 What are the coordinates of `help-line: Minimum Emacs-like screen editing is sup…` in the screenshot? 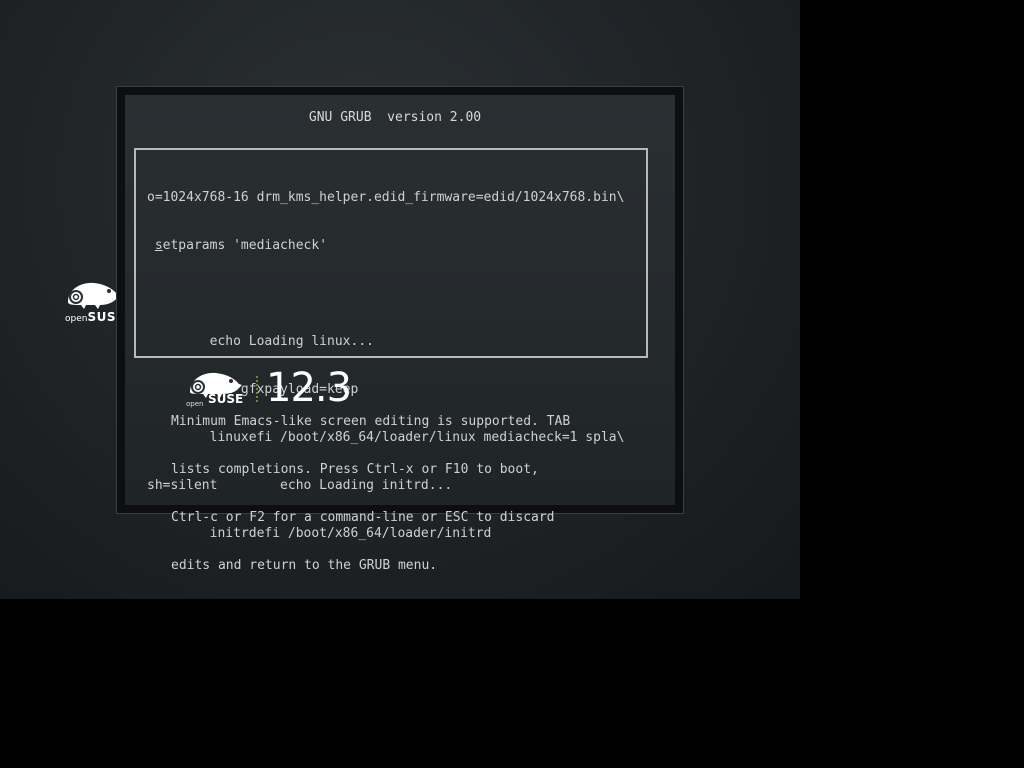 It's located at (371, 421).